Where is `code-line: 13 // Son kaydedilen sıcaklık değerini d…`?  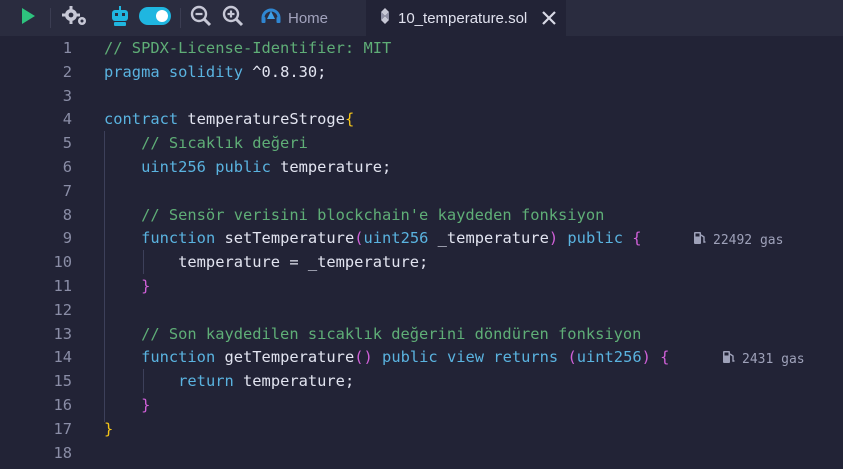 code-line: 13 // Son kaydedilen sıcaklık değerini d… is located at coordinates (421, 335).